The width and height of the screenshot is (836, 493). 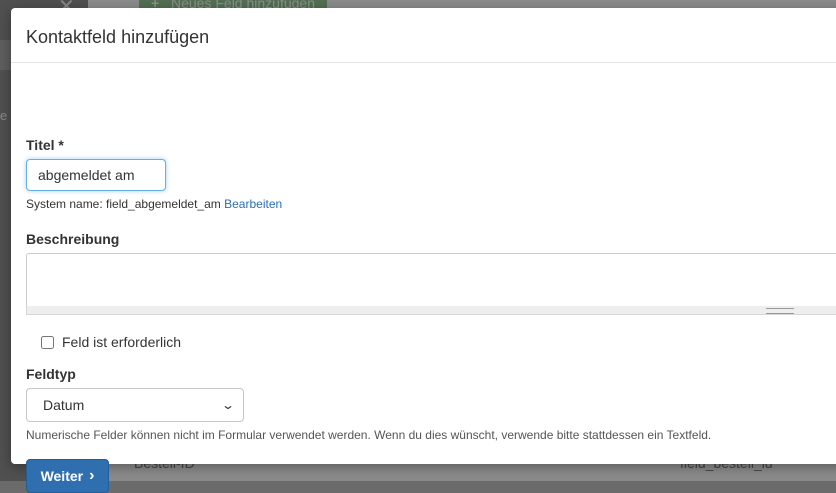 I want to click on system-name-text: System name: field_abgemeldet_am, so click(x=123, y=204).